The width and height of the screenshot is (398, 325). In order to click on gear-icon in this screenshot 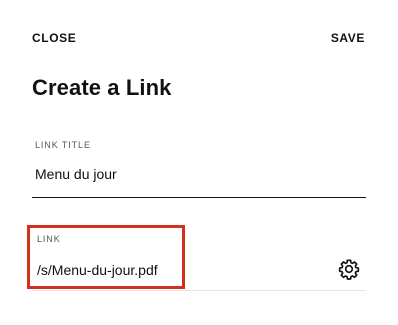, I will do `click(349, 269)`.